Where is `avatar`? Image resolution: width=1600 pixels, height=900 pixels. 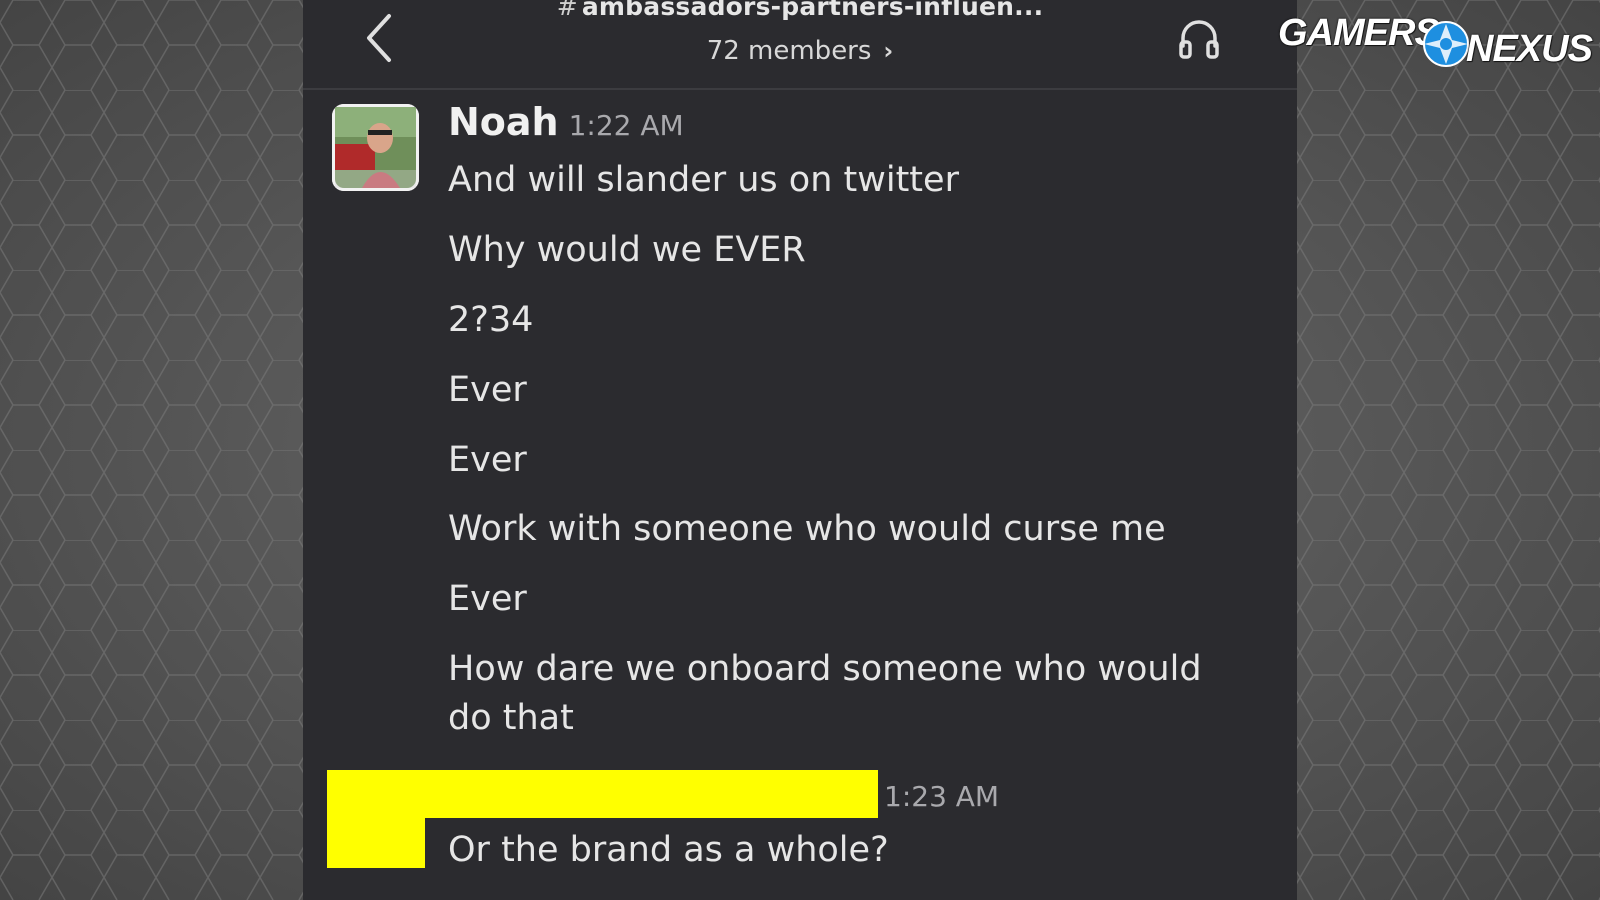 avatar is located at coordinates (375, 147).